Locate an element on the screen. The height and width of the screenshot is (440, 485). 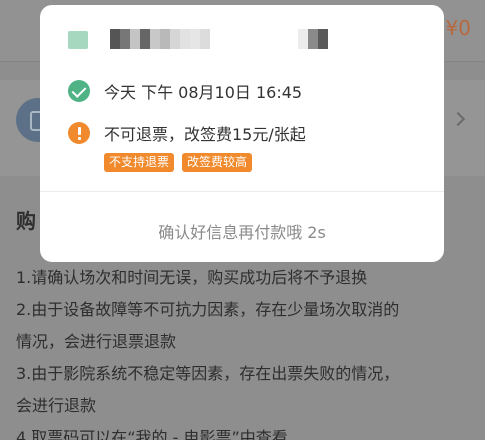
showtime-row: 今天 下午 08月10日 16:45 is located at coordinates (185, 91).